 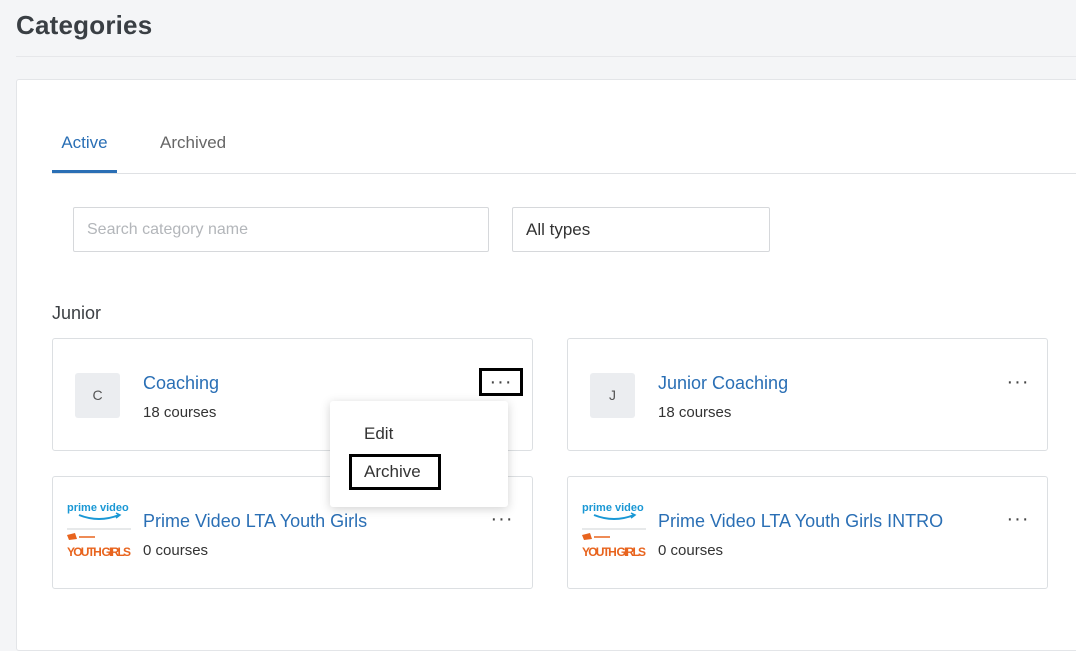 What do you see at coordinates (193, 142) in the screenshot?
I see `tab-archived-label: Archived` at bounding box center [193, 142].